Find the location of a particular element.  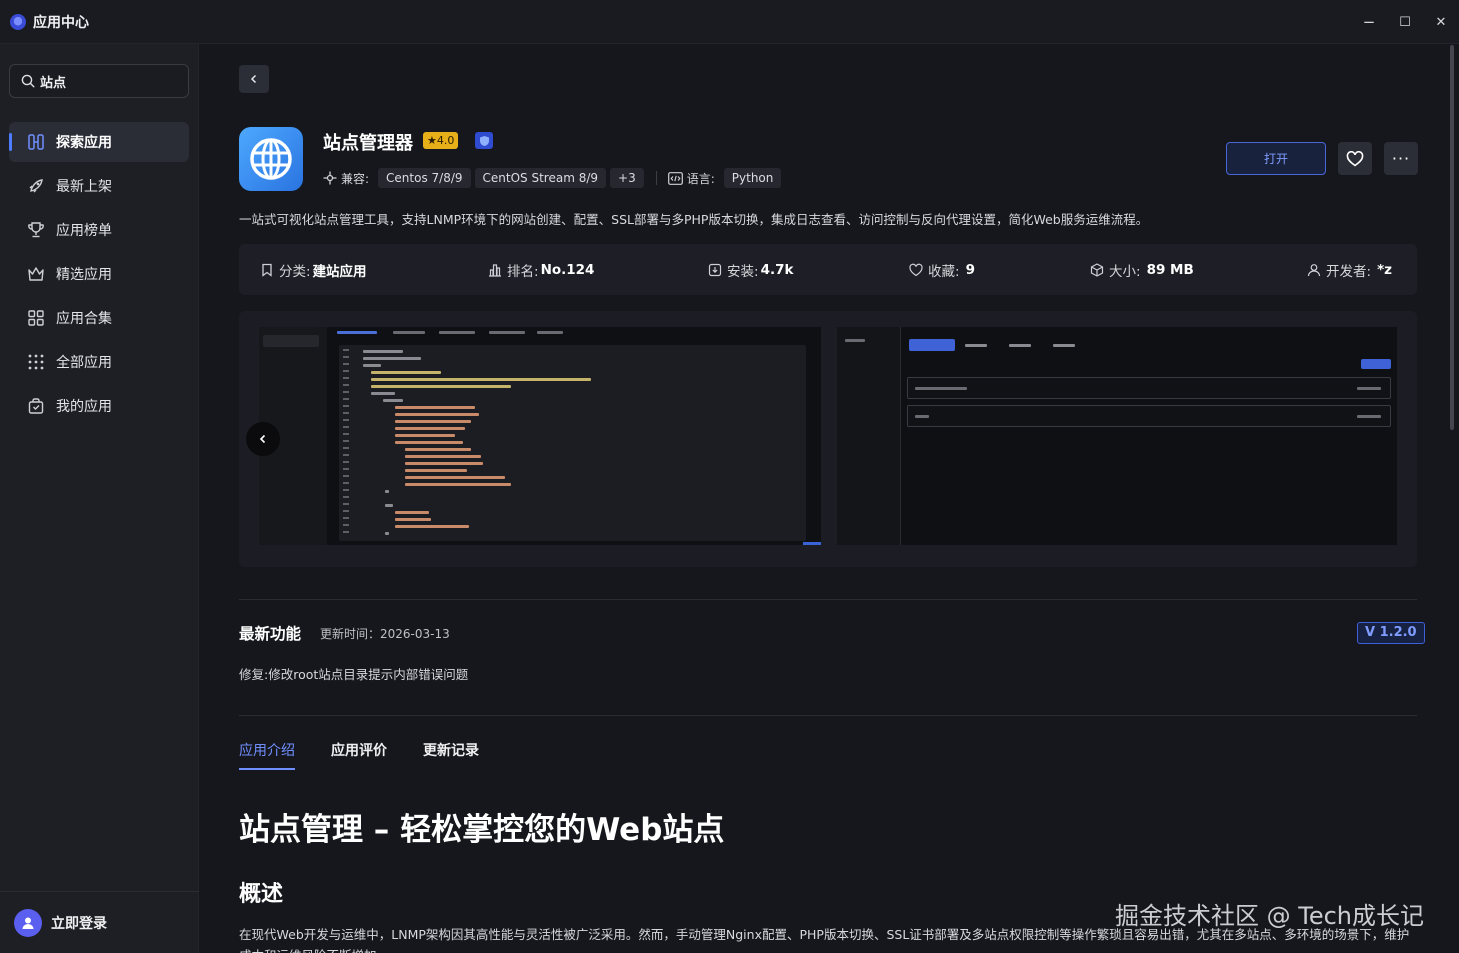

app-icon is located at coordinates (271, 159).